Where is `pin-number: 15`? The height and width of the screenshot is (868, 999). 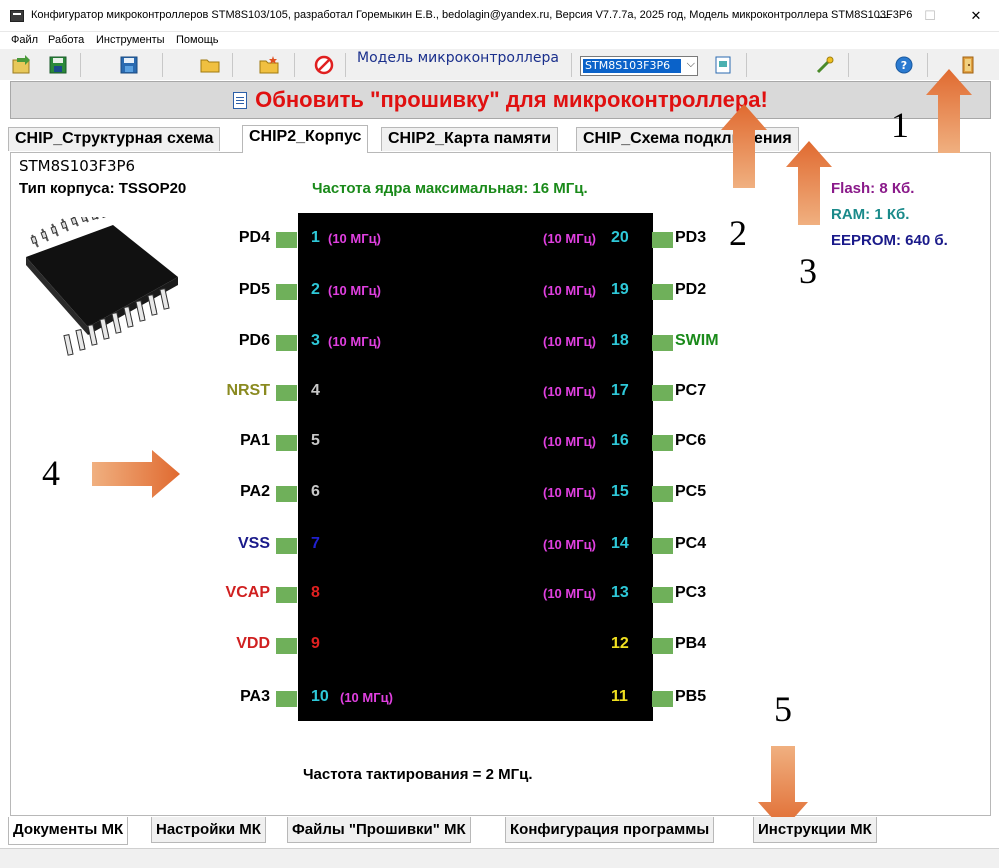
pin-number: 15 is located at coordinates (620, 491).